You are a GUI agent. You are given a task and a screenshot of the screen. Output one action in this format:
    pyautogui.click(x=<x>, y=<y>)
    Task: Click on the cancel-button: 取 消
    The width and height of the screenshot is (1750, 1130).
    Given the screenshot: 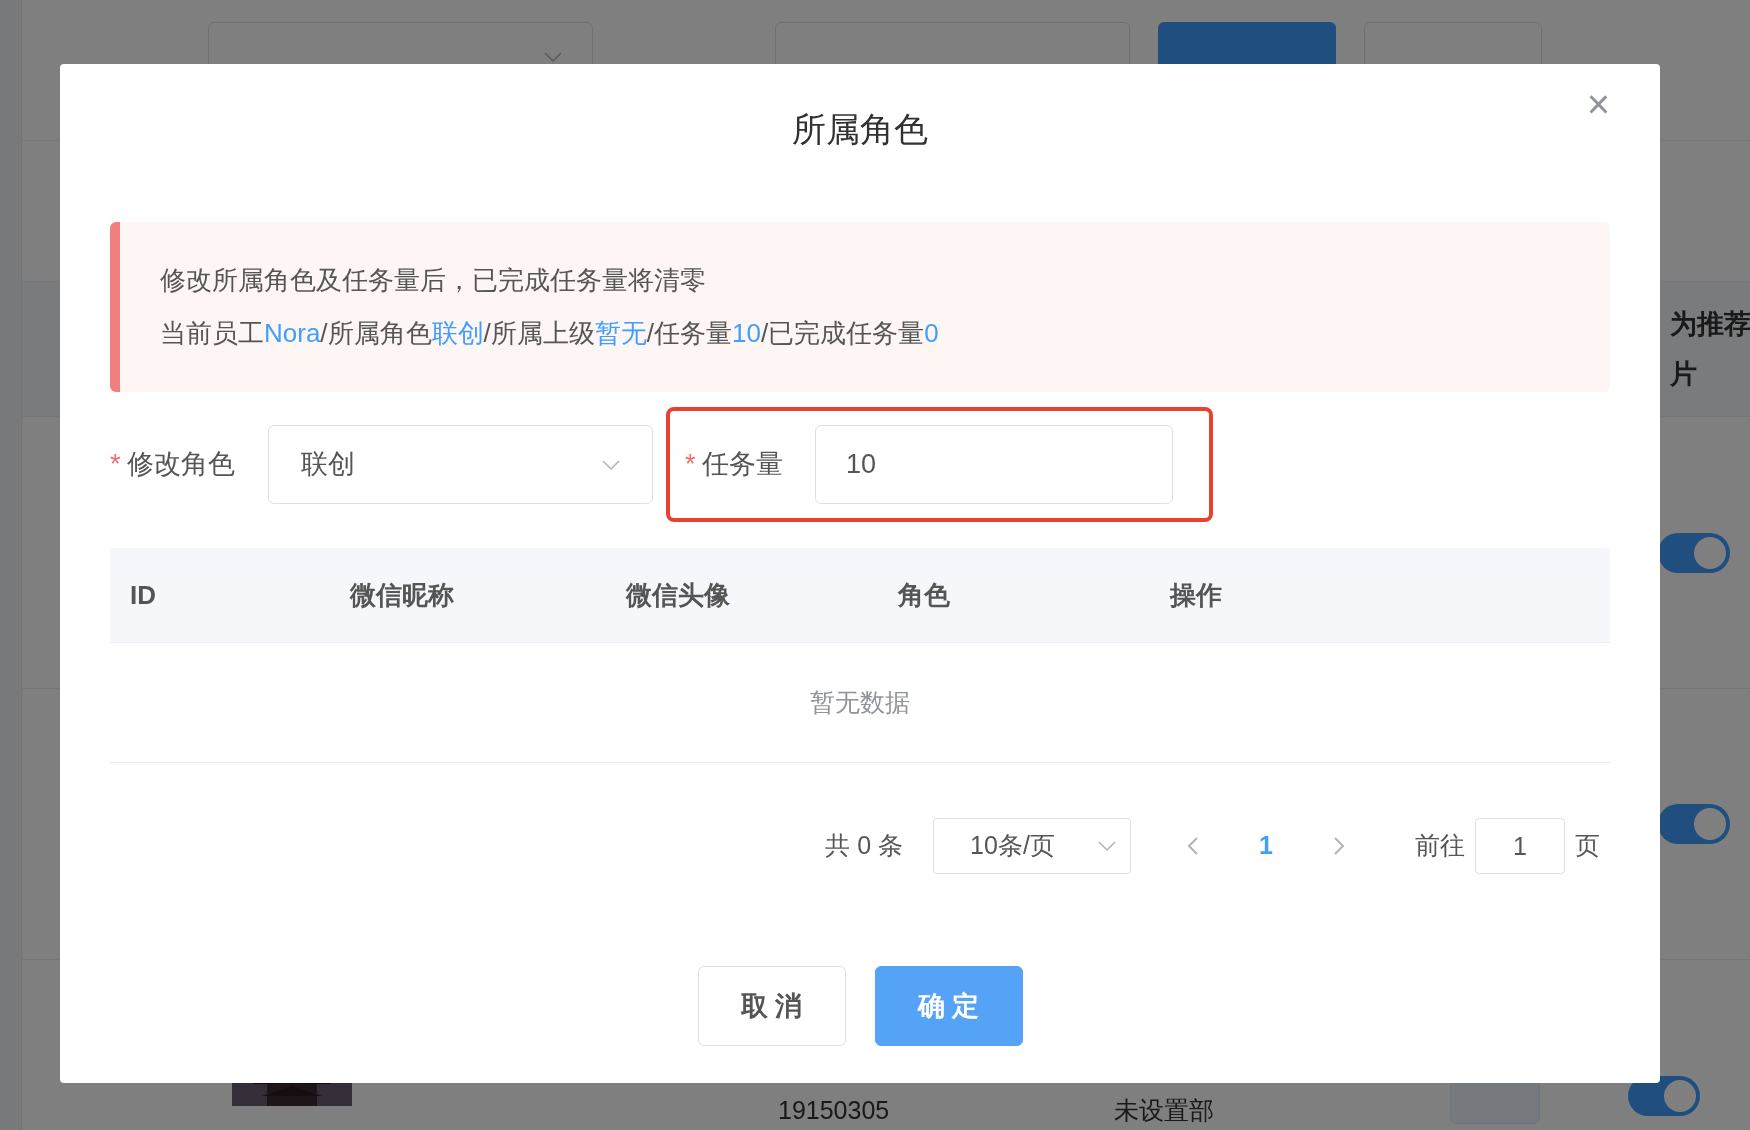 What is the action you would take?
    pyautogui.click(x=771, y=1006)
    